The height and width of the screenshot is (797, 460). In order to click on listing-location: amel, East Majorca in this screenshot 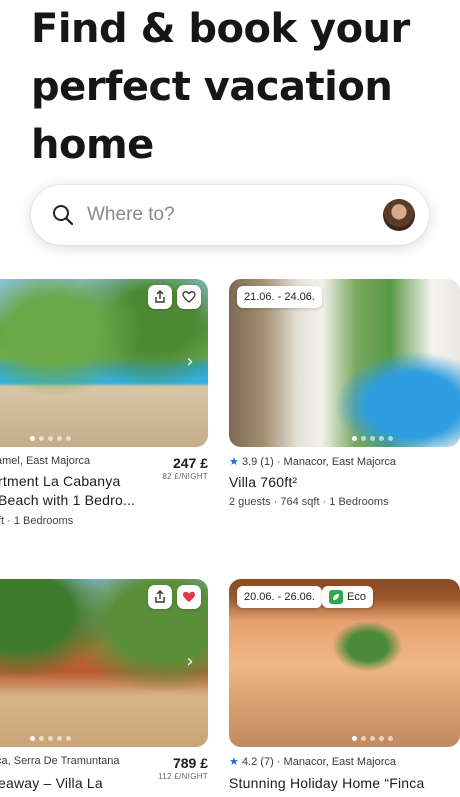, I will do `click(45, 461)`.